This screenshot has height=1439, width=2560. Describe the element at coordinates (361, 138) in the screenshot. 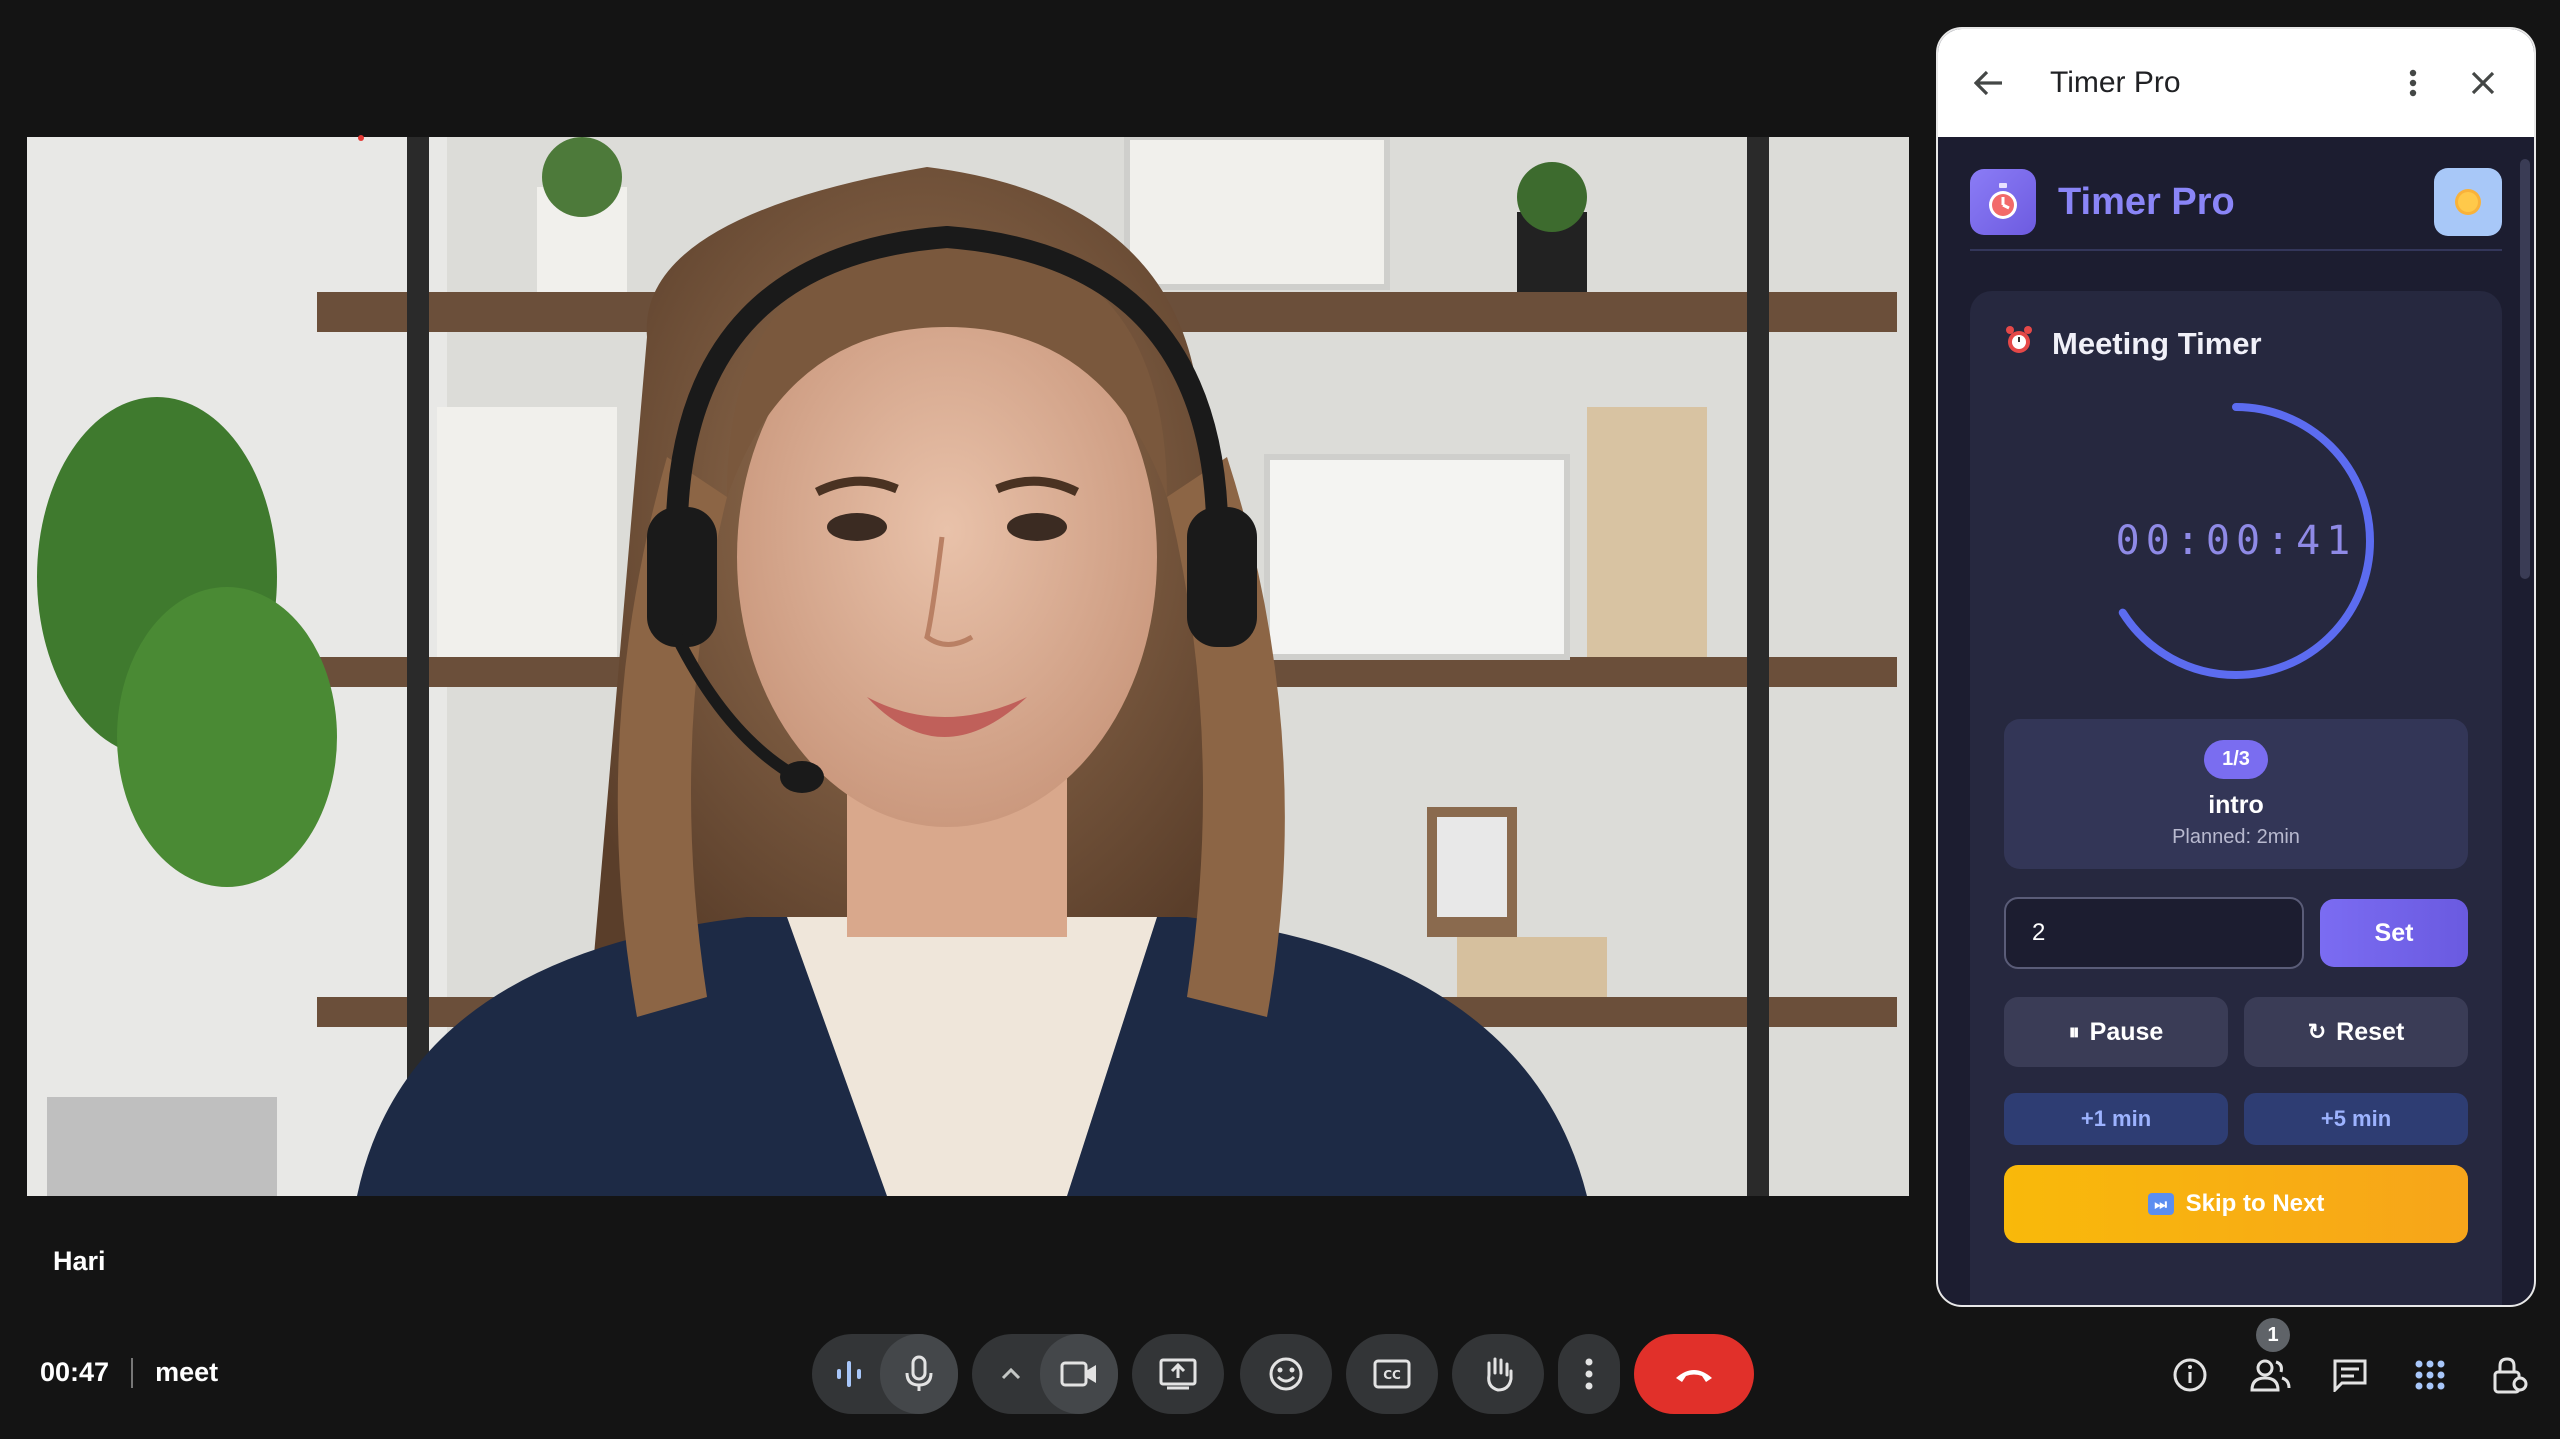

I see `recording-dot` at that location.